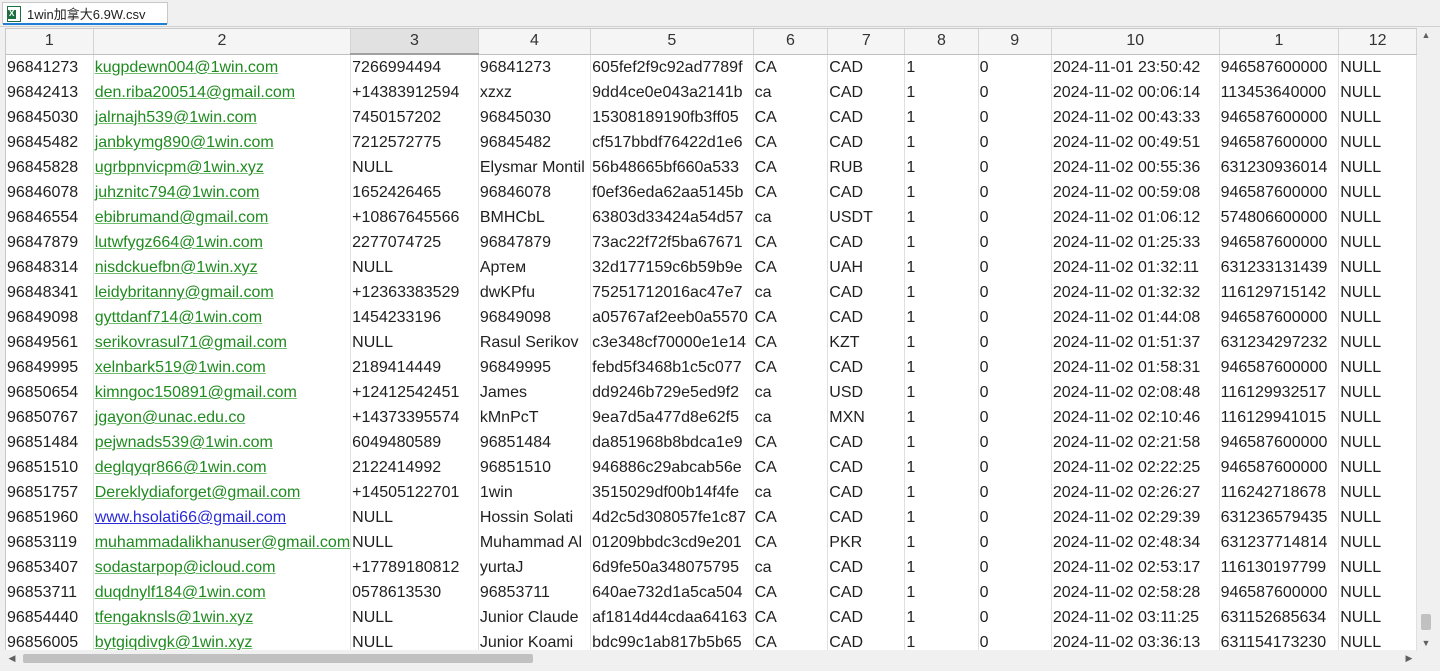  What do you see at coordinates (222, 567) in the screenshot?
I see `email-cell: sodastarpop@icloud.com` at bounding box center [222, 567].